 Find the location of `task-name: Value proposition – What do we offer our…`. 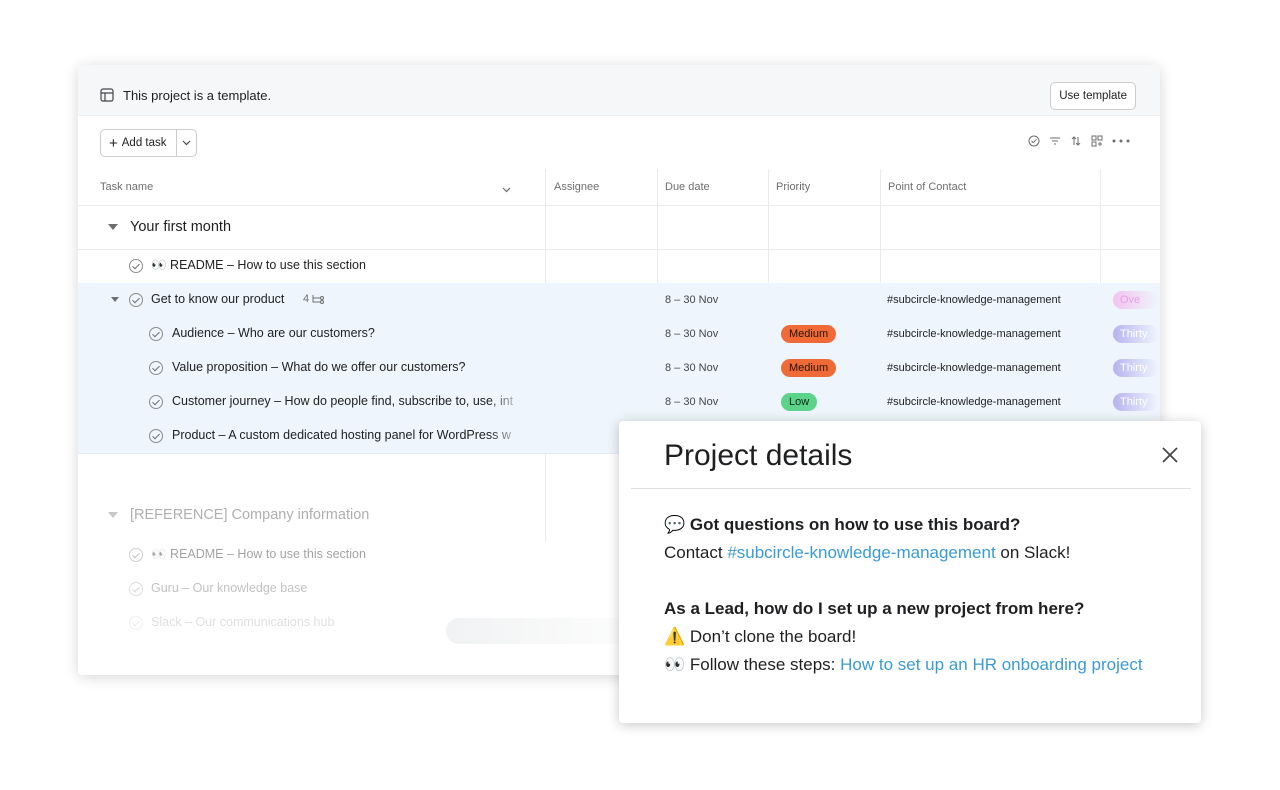

task-name: Value proposition – What do we offer our… is located at coordinates (319, 367).